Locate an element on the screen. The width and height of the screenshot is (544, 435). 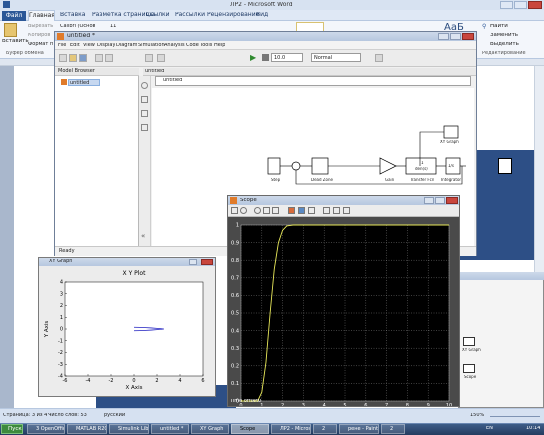
sum-block is located at coordinates (296, 166).